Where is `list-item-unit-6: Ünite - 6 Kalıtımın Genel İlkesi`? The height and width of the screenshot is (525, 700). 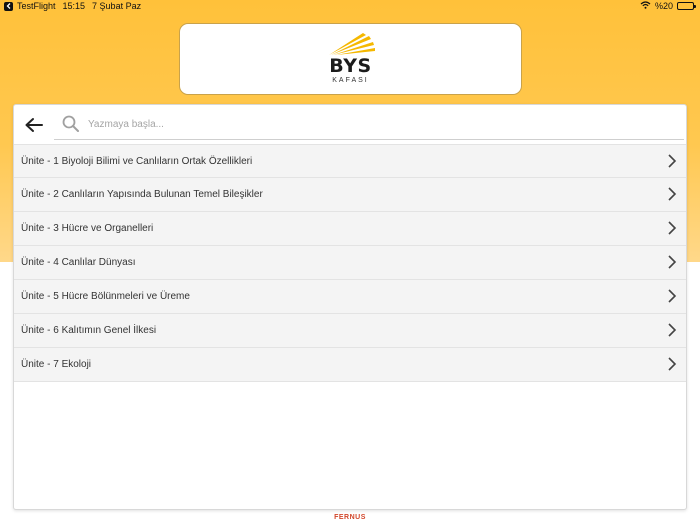 list-item-unit-6: Ünite - 6 Kalıtımın Genel İlkesi is located at coordinates (350, 331).